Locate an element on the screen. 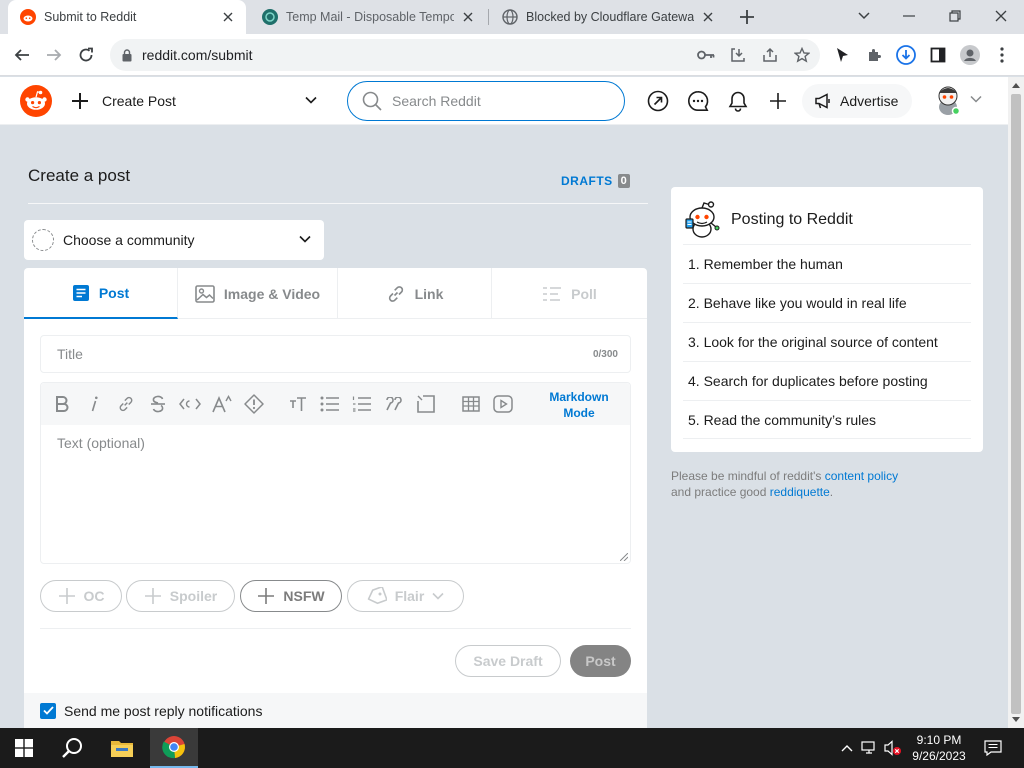 Image resolution: width=1024 pixels, height=768 pixels. chrome-taskbar-icon is located at coordinates (174, 748).